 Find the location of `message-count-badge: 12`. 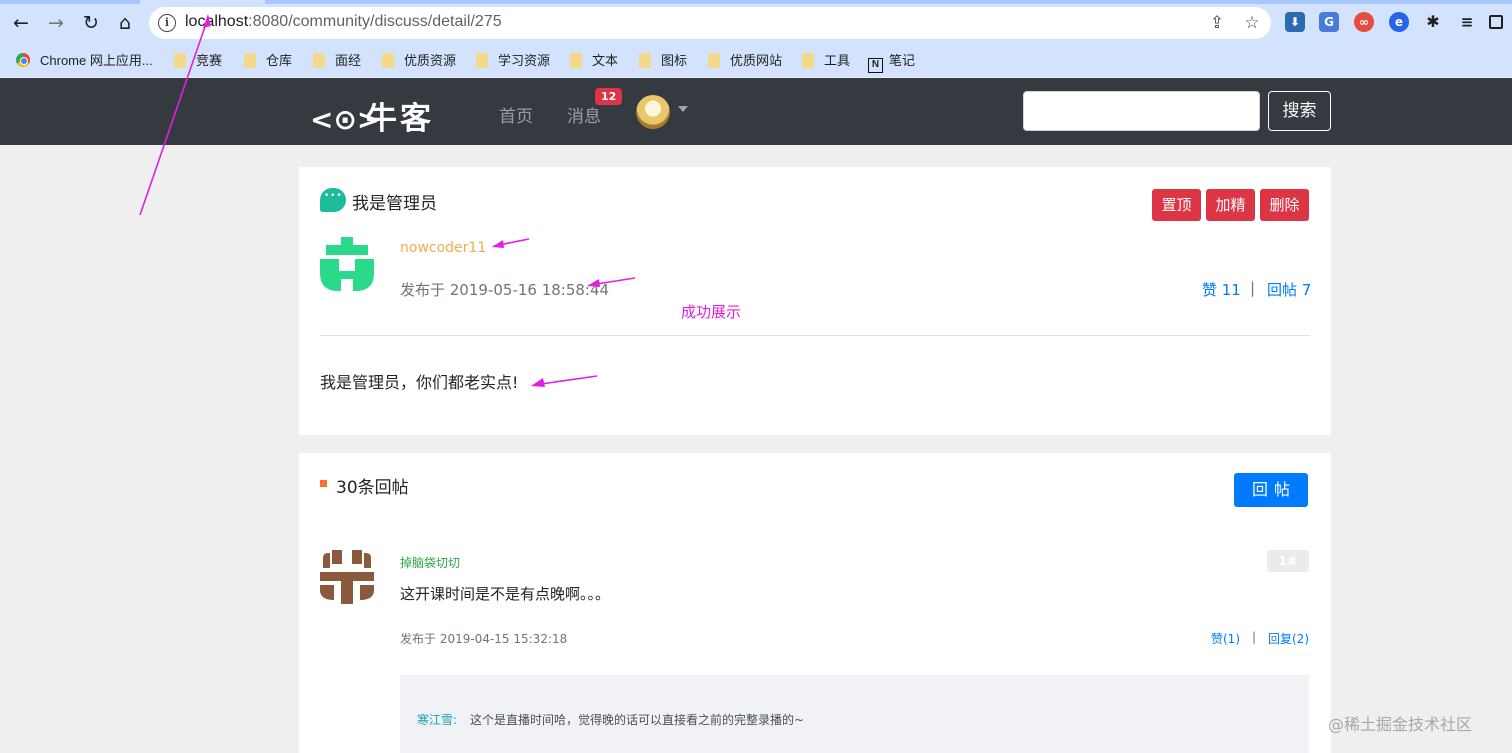

message-count-badge: 12 is located at coordinates (609, 96).